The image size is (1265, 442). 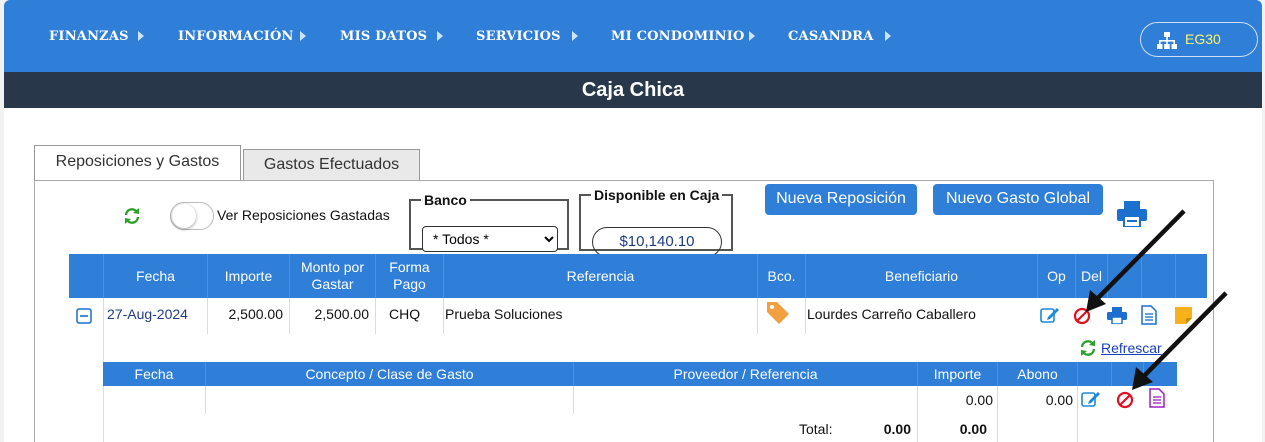 I want to click on nuevo-gasto-global-button: Nuevo Gasto Global, so click(x=1018, y=199).